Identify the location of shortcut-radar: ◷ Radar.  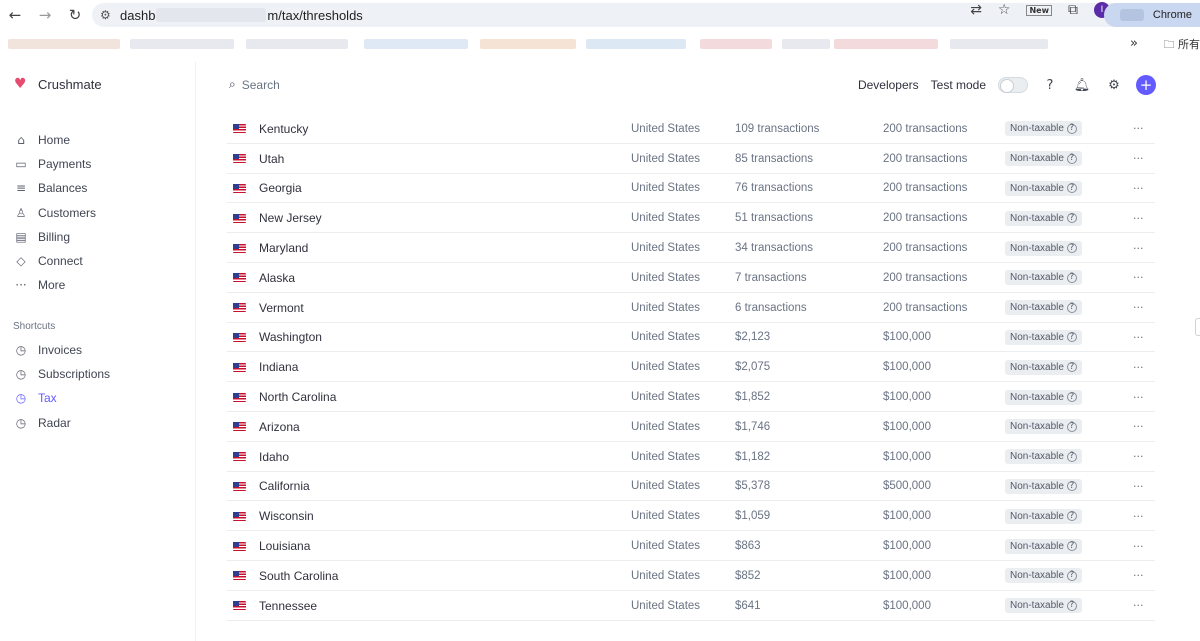
(62, 423).